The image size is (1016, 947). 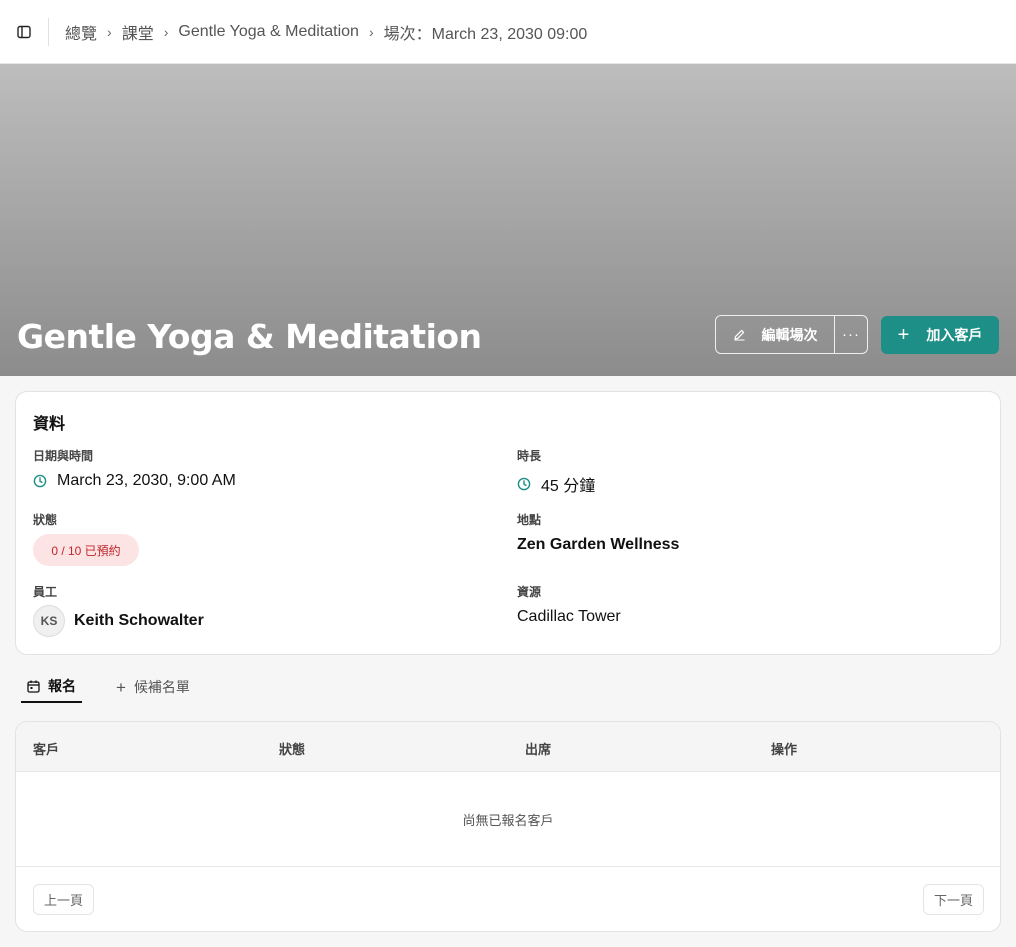 I want to click on tabs: 報名 + 候補名單, so click(x=105, y=687).